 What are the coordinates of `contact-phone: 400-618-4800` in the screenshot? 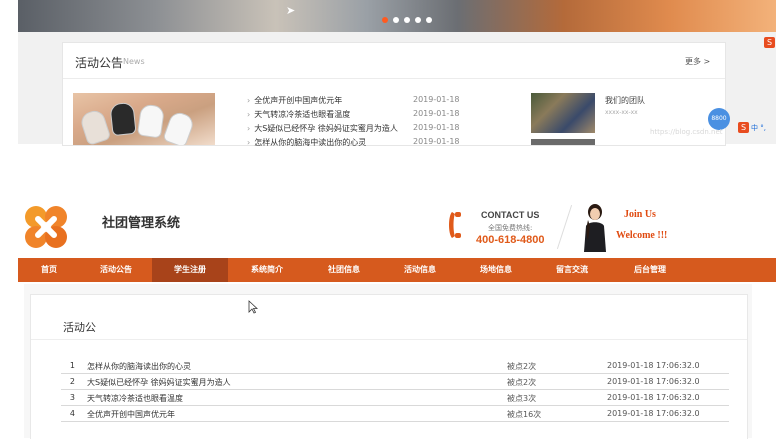 It's located at (510, 240).